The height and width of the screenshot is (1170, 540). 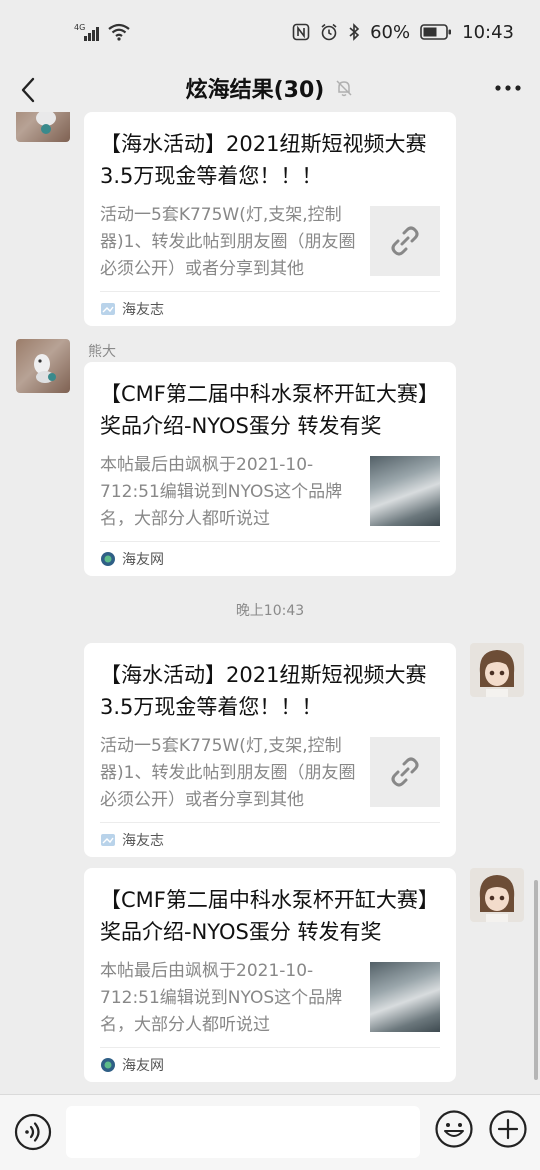 What do you see at coordinates (301, 32) in the screenshot?
I see `nfc-icon` at bounding box center [301, 32].